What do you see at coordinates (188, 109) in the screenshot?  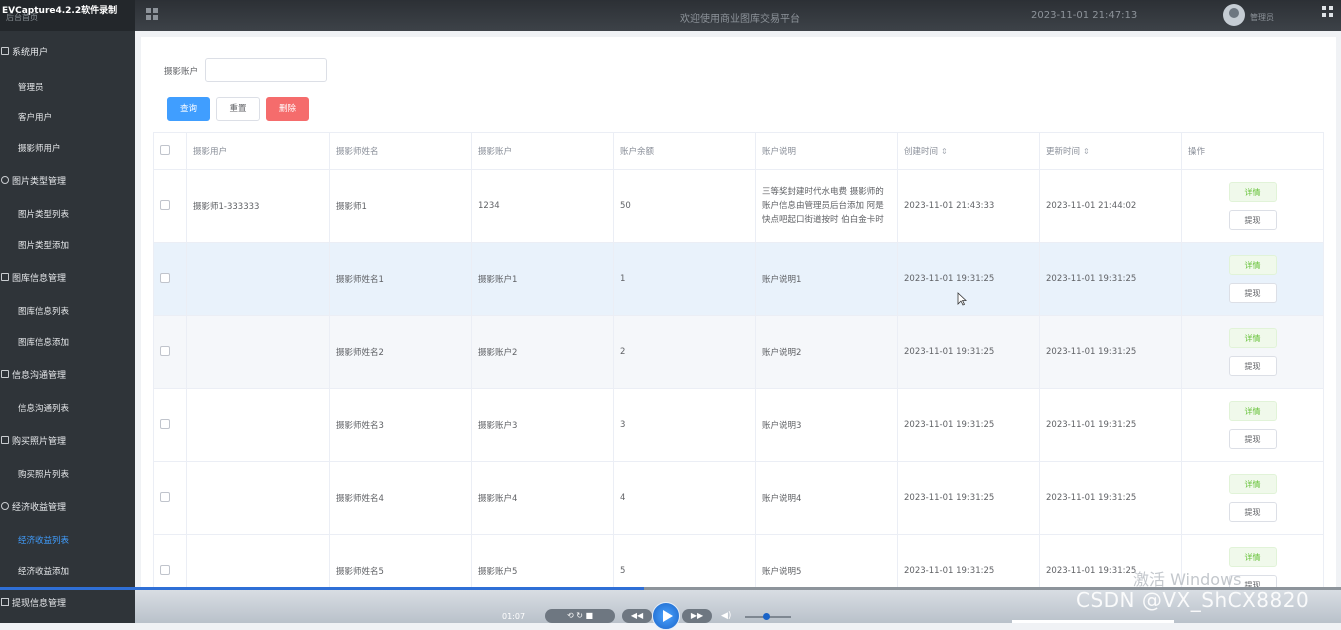 I see `query-button: 查询` at bounding box center [188, 109].